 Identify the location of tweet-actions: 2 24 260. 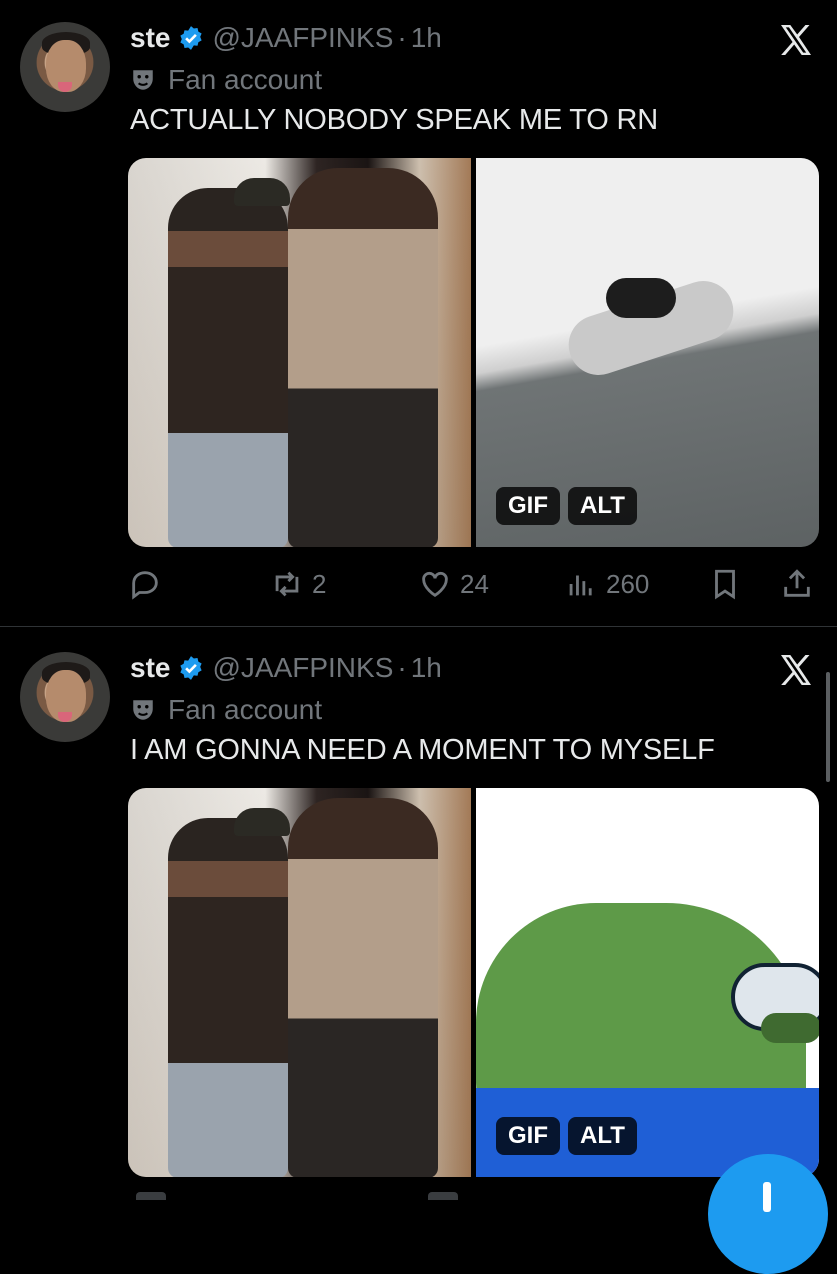
(478, 584).